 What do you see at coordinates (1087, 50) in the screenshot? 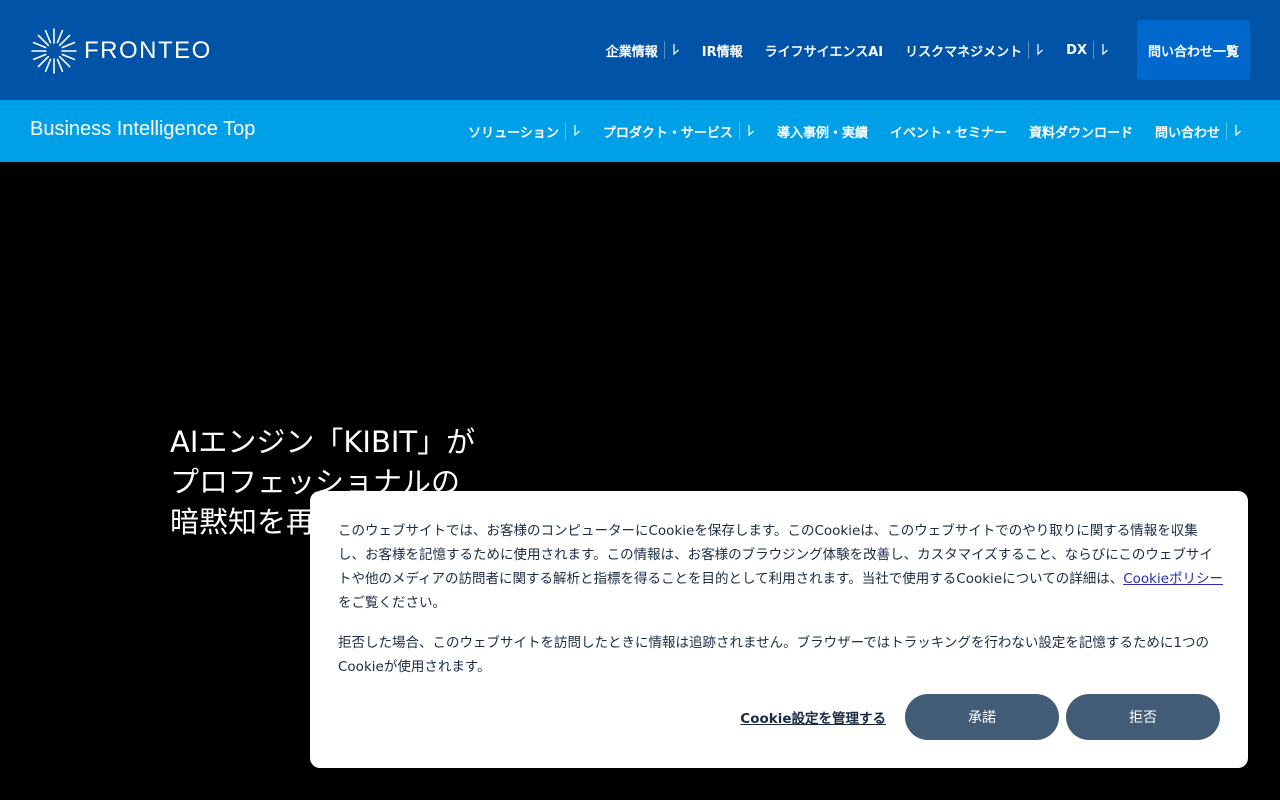
I see `nav-item-dx: DX` at bounding box center [1087, 50].